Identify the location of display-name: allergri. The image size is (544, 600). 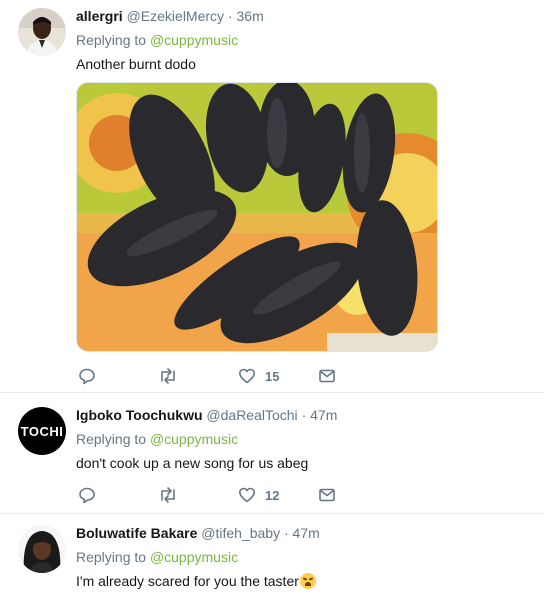
(99, 16).